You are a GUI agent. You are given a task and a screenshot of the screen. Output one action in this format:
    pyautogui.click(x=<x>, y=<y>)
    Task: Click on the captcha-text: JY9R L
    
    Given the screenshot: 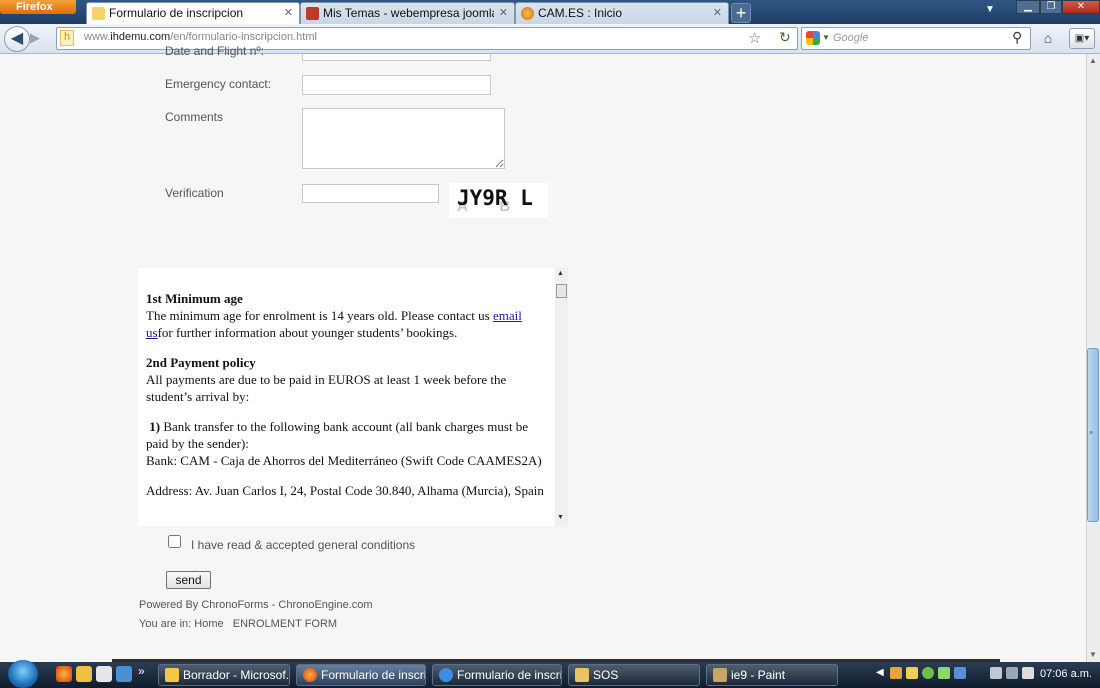 What is the action you would take?
    pyautogui.click(x=495, y=198)
    